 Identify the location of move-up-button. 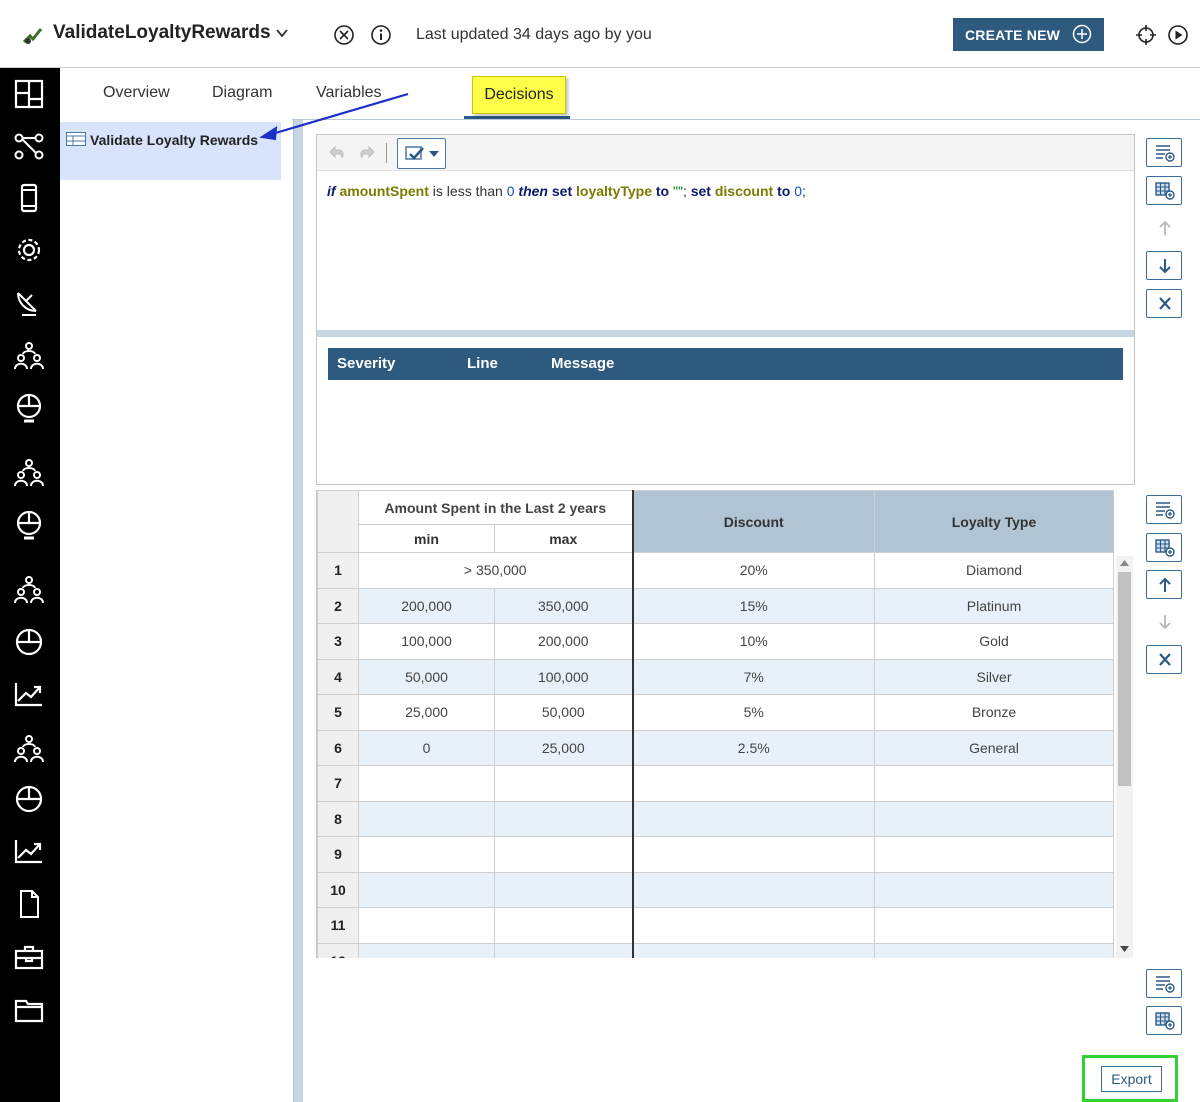
(1164, 227).